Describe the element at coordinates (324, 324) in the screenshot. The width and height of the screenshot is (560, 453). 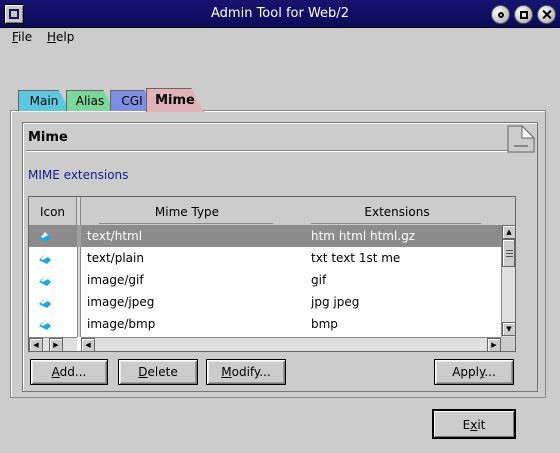
I see `extensions-cell: bmp` at that location.